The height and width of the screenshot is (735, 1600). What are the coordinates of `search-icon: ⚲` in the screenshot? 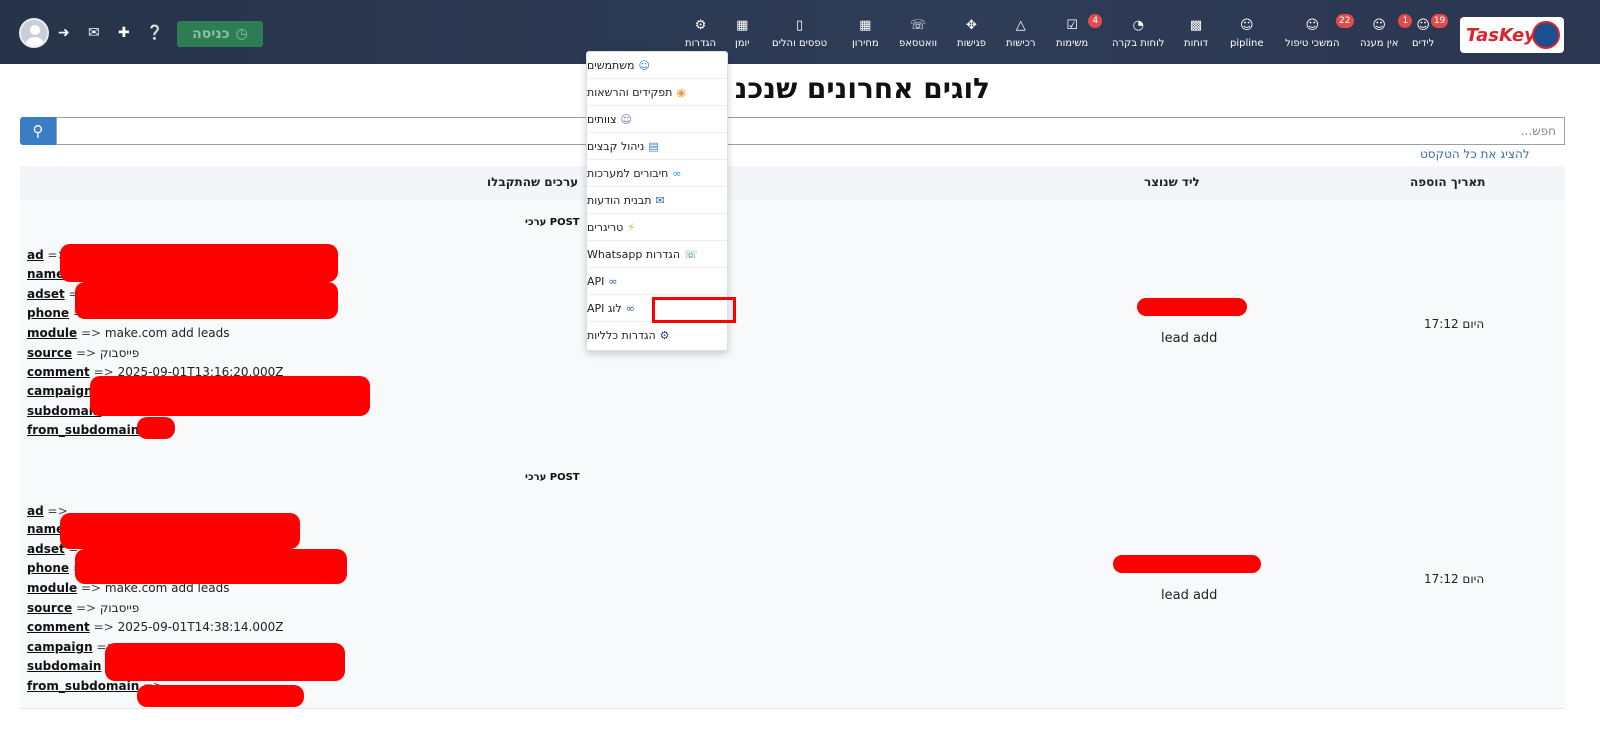 It's located at (38, 131).